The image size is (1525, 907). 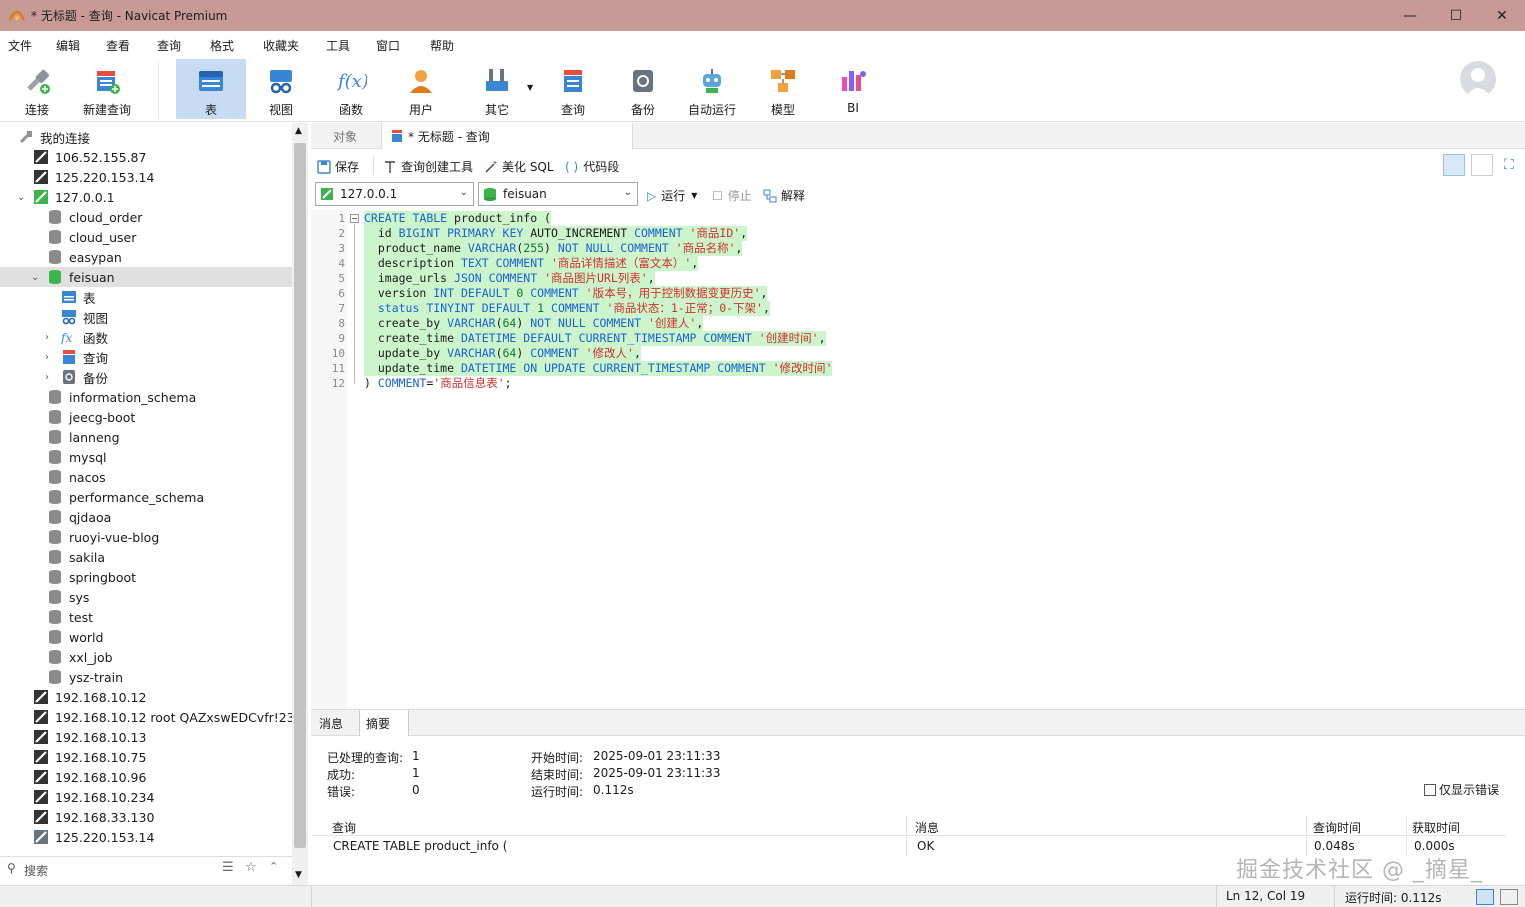 I want to click on column-header-query: 查询, so click(x=344, y=827).